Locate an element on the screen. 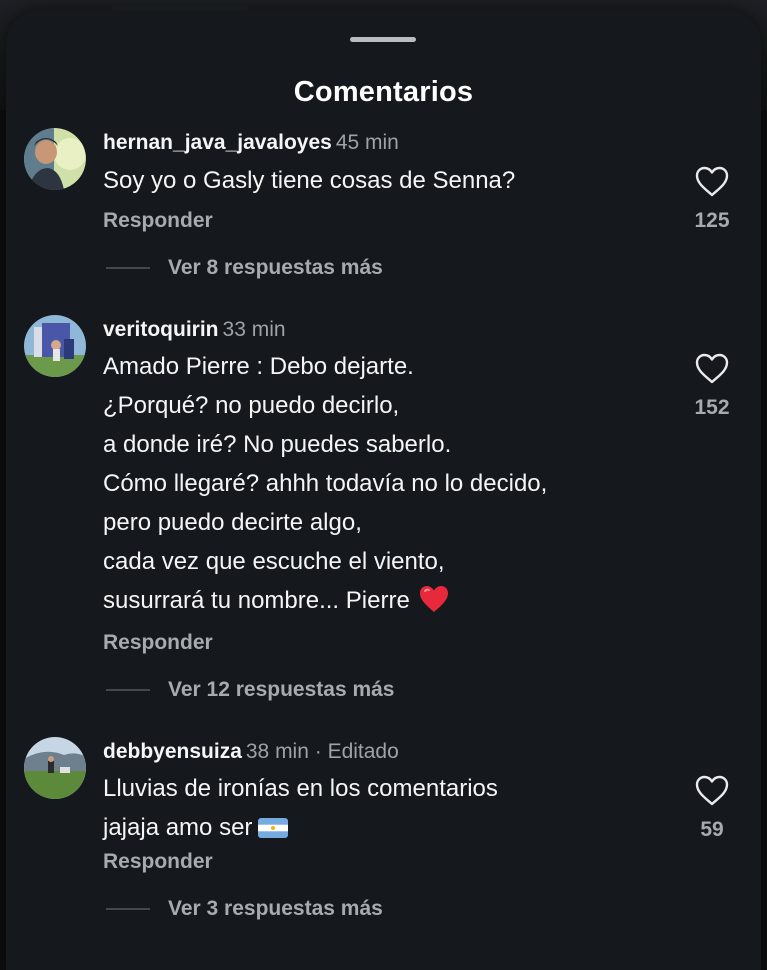 This screenshot has height=970, width=767. argentina-flag-emoji-icon is located at coordinates (273, 828).